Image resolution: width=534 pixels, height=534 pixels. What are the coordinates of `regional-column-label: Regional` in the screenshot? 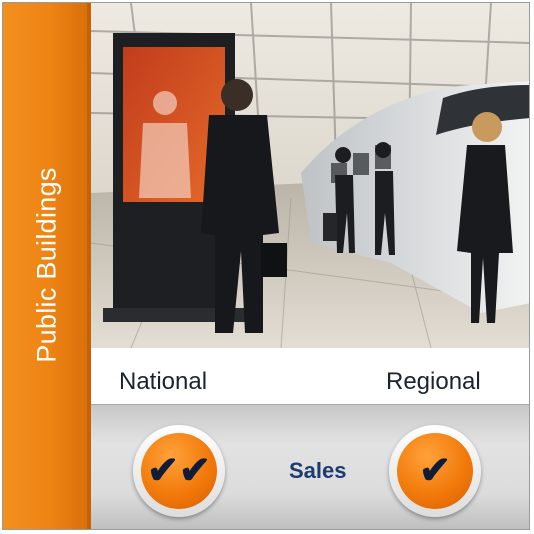 It's located at (433, 381).